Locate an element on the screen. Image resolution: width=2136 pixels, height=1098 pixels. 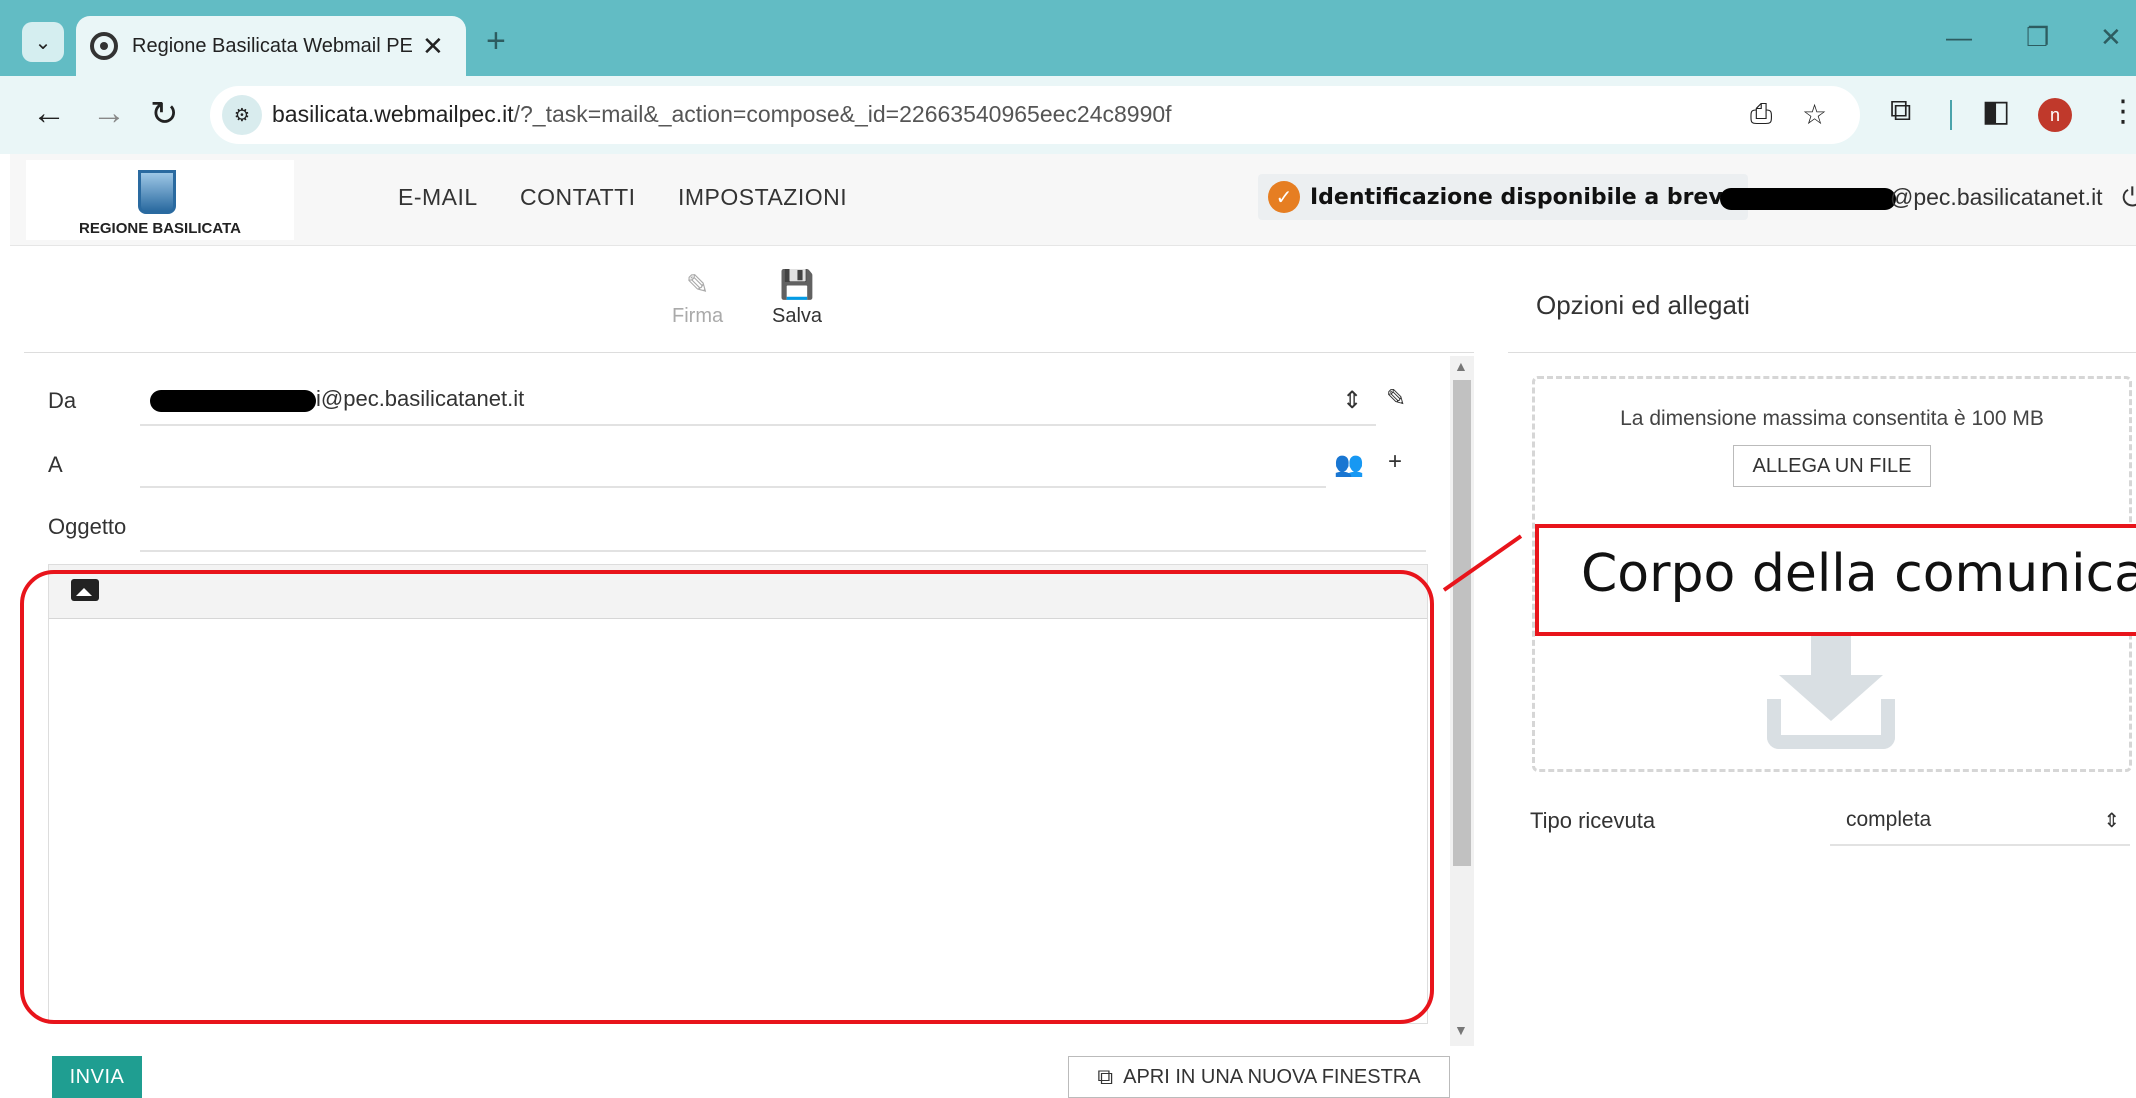
subject-label: Oggetto is located at coordinates (87, 526).